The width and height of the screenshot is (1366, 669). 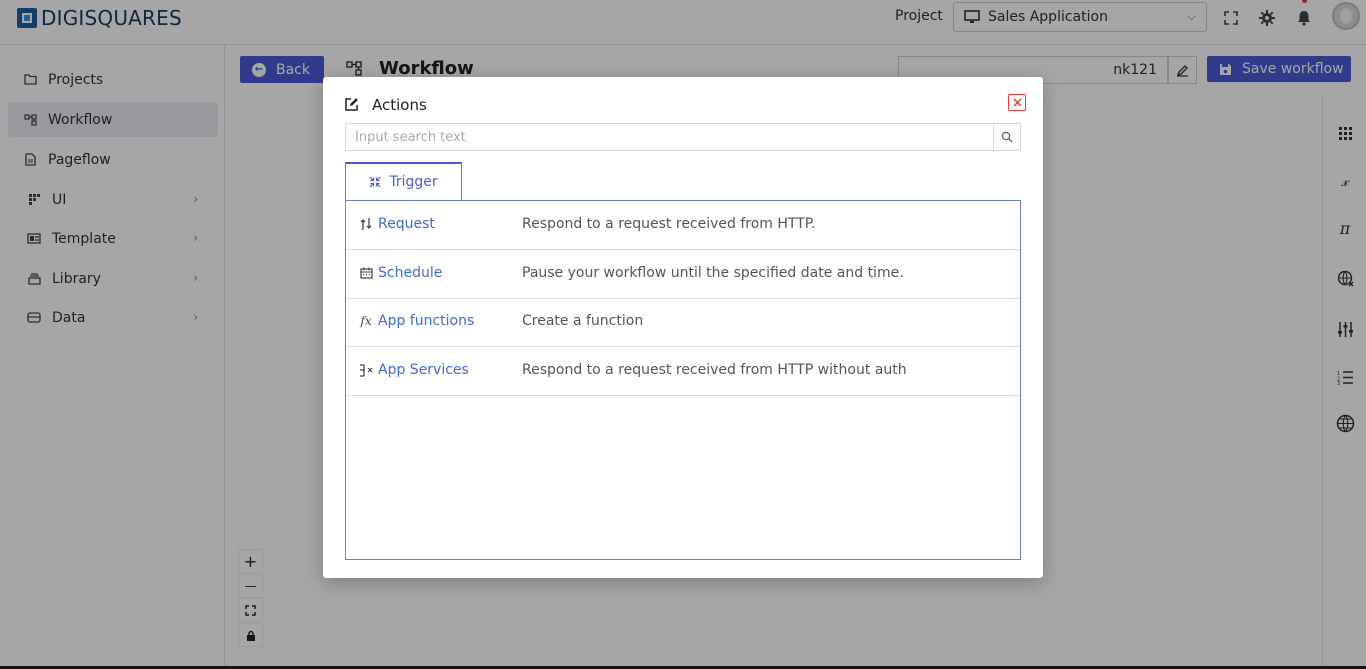 What do you see at coordinates (375, 182) in the screenshot?
I see `collapse-arrows-icon` at bounding box center [375, 182].